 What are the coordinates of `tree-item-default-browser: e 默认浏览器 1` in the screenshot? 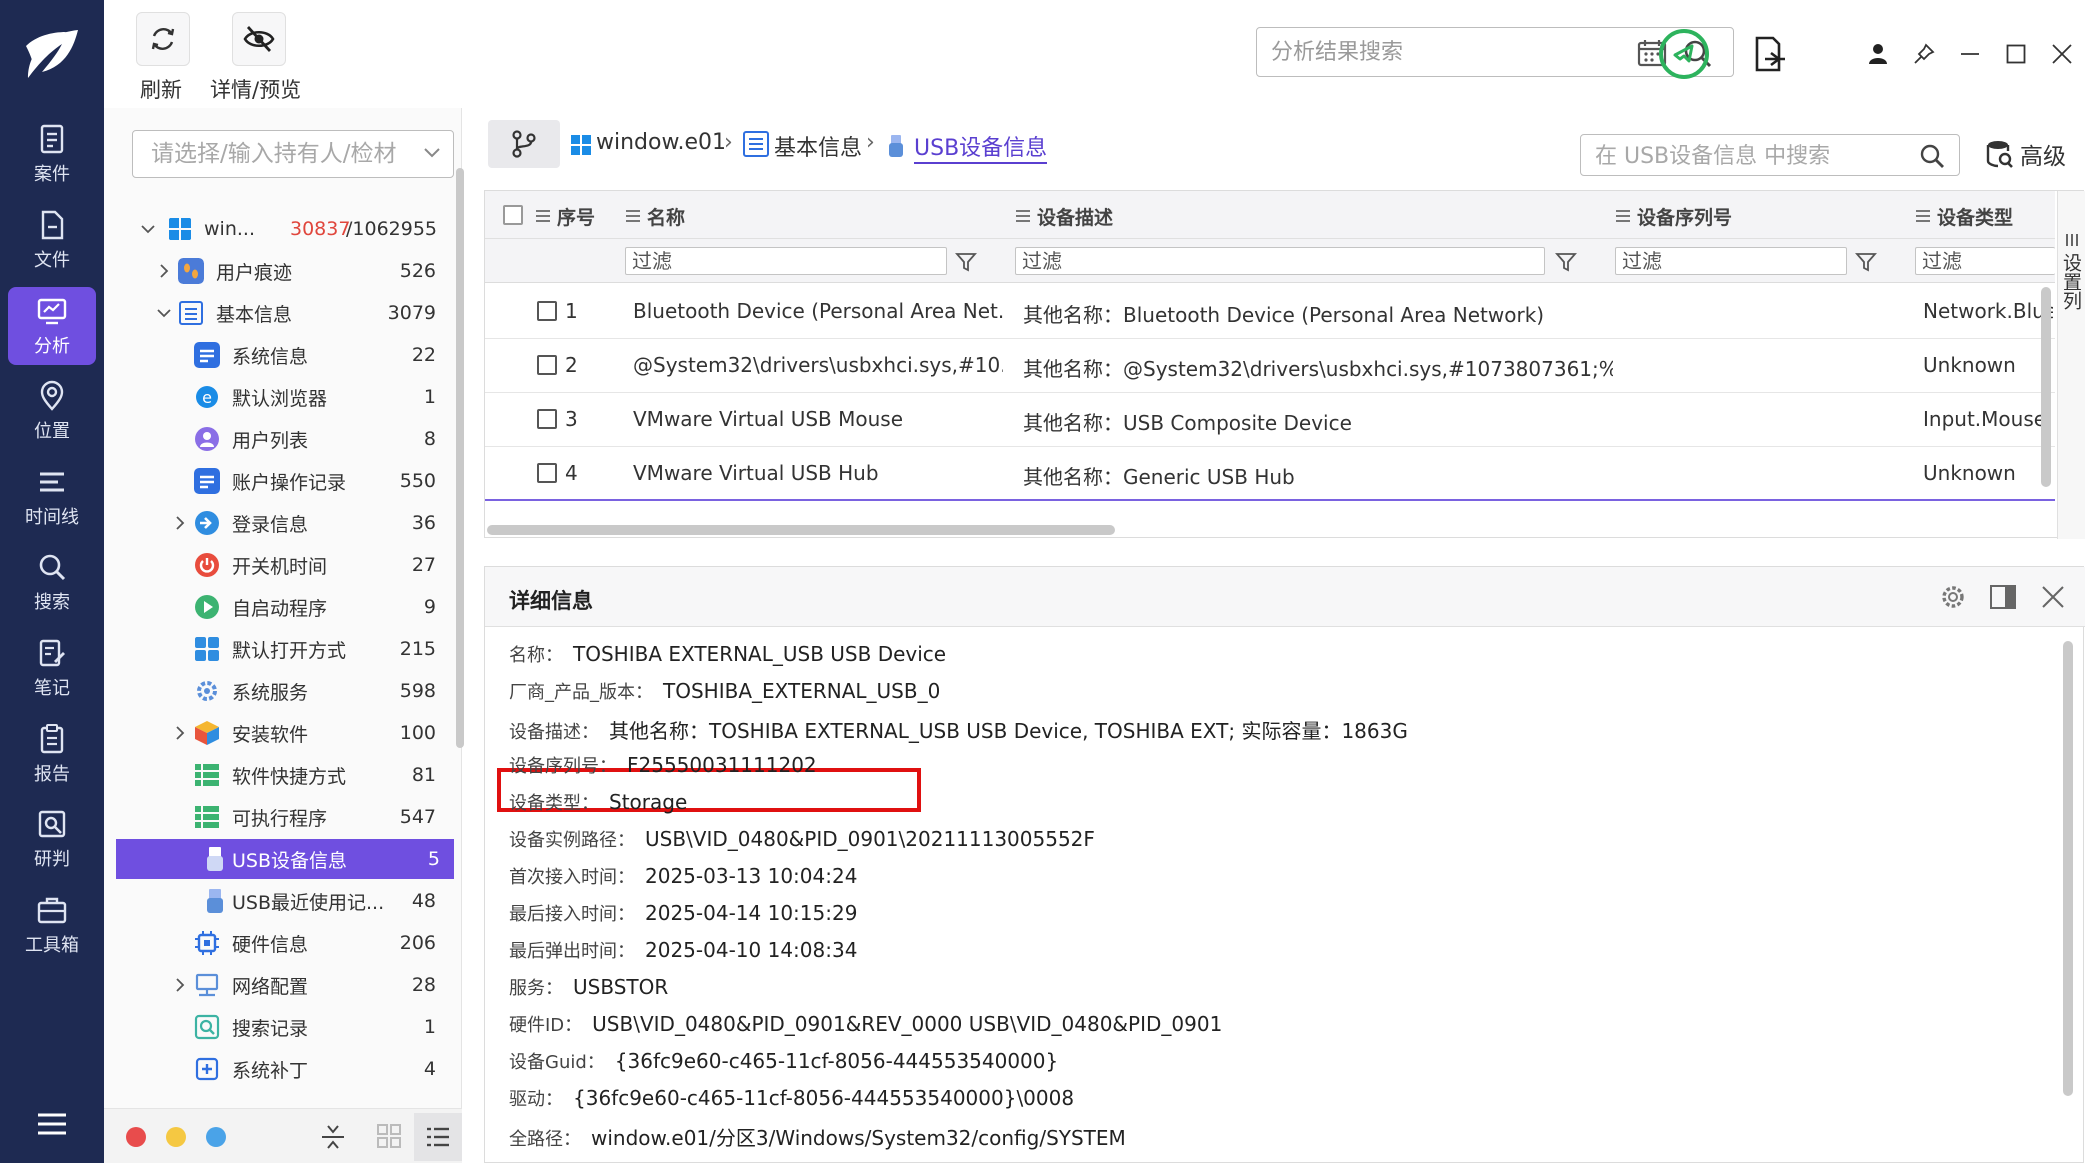 It's located at (283, 397).